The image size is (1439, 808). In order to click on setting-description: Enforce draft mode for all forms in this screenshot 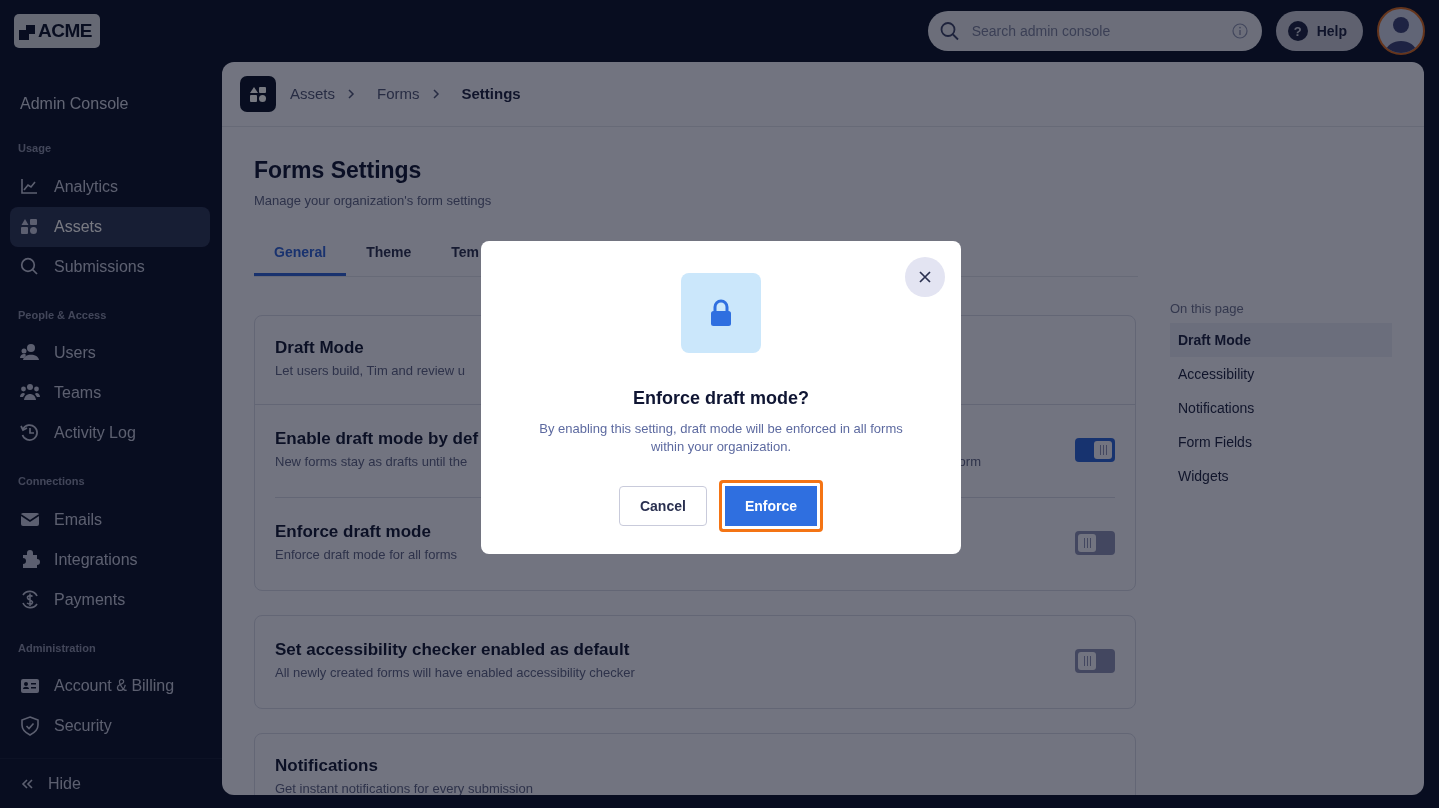, I will do `click(366, 555)`.